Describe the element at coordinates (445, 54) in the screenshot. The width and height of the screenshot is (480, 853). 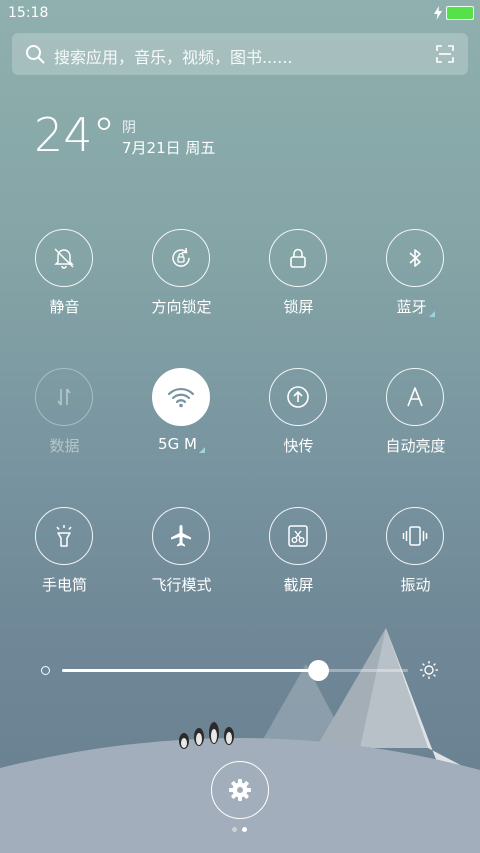
I see `scan-icon` at that location.